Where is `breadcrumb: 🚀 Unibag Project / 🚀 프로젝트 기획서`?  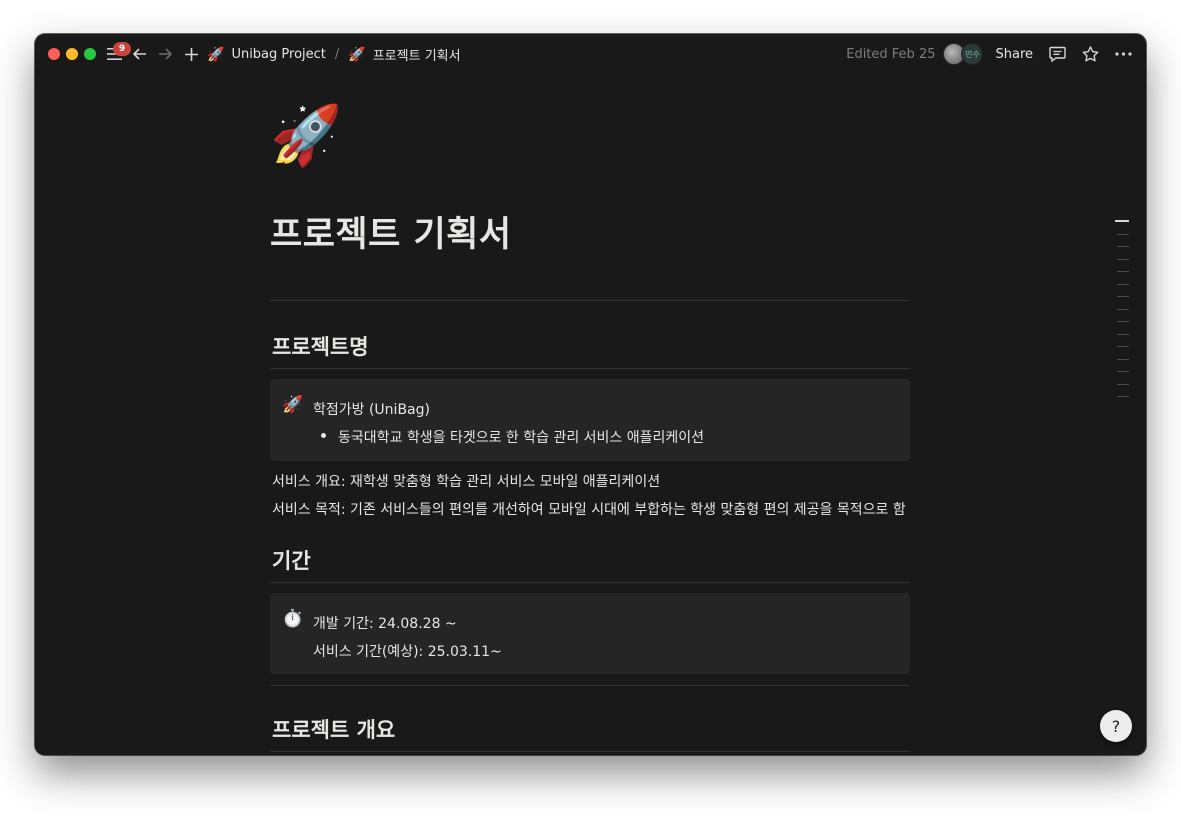 breadcrumb: 🚀 Unibag Project / 🚀 프로젝트 기획서 is located at coordinates (334, 55).